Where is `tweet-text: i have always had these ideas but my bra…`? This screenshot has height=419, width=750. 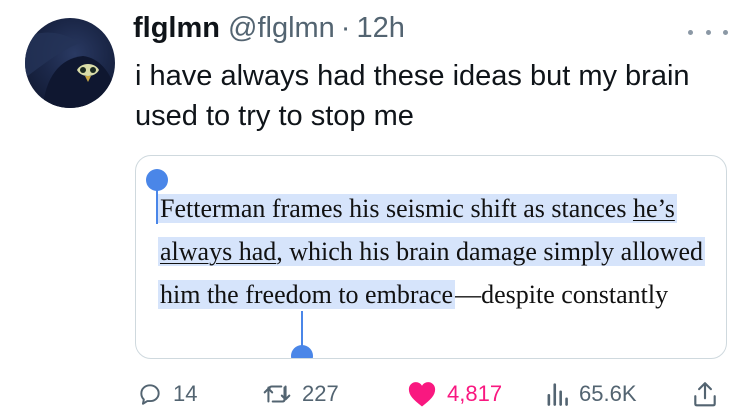 tweet-text: i have always had these ideas but my bra… is located at coordinates (412, 96).